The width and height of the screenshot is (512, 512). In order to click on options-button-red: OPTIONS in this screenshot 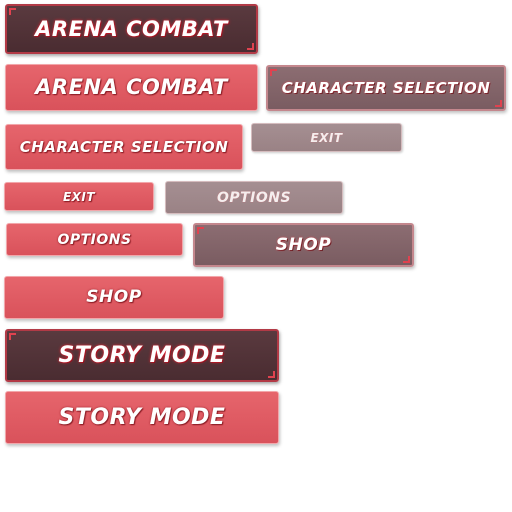, I will do `click(94, 239)`.